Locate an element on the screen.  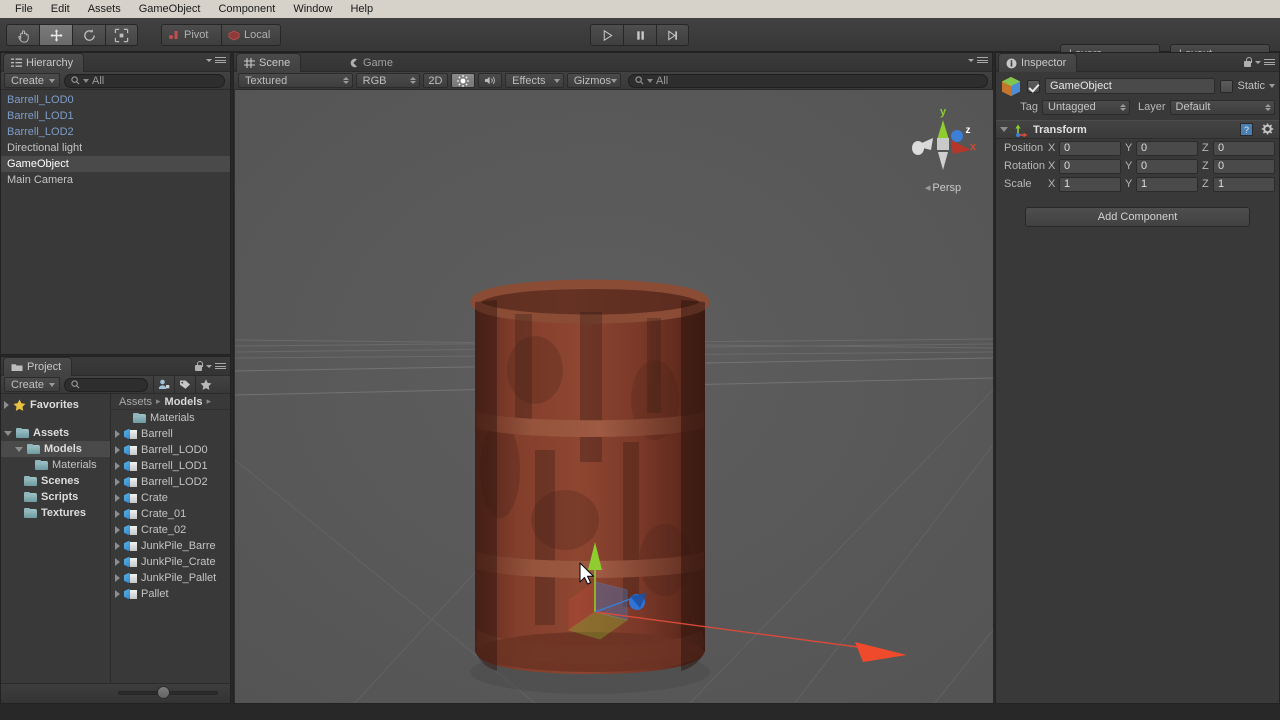
transform-component-header: Transform ? is located at coordinates (1137, 129).